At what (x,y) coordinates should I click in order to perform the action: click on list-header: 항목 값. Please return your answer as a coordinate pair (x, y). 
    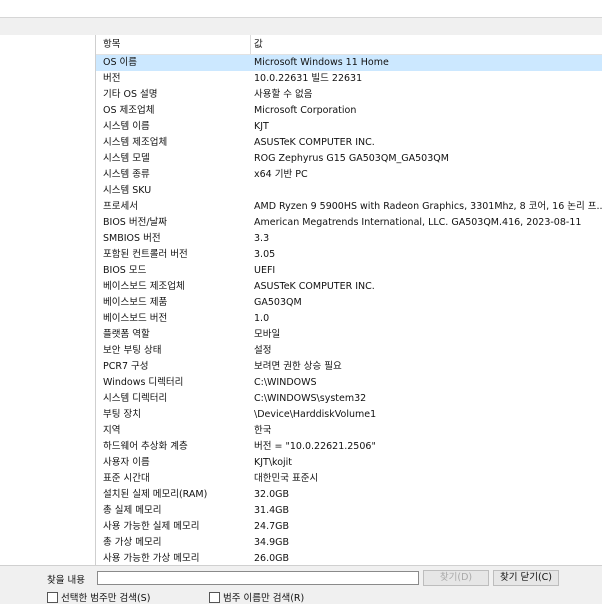
    Looking at the image, I should click on (349, 45).